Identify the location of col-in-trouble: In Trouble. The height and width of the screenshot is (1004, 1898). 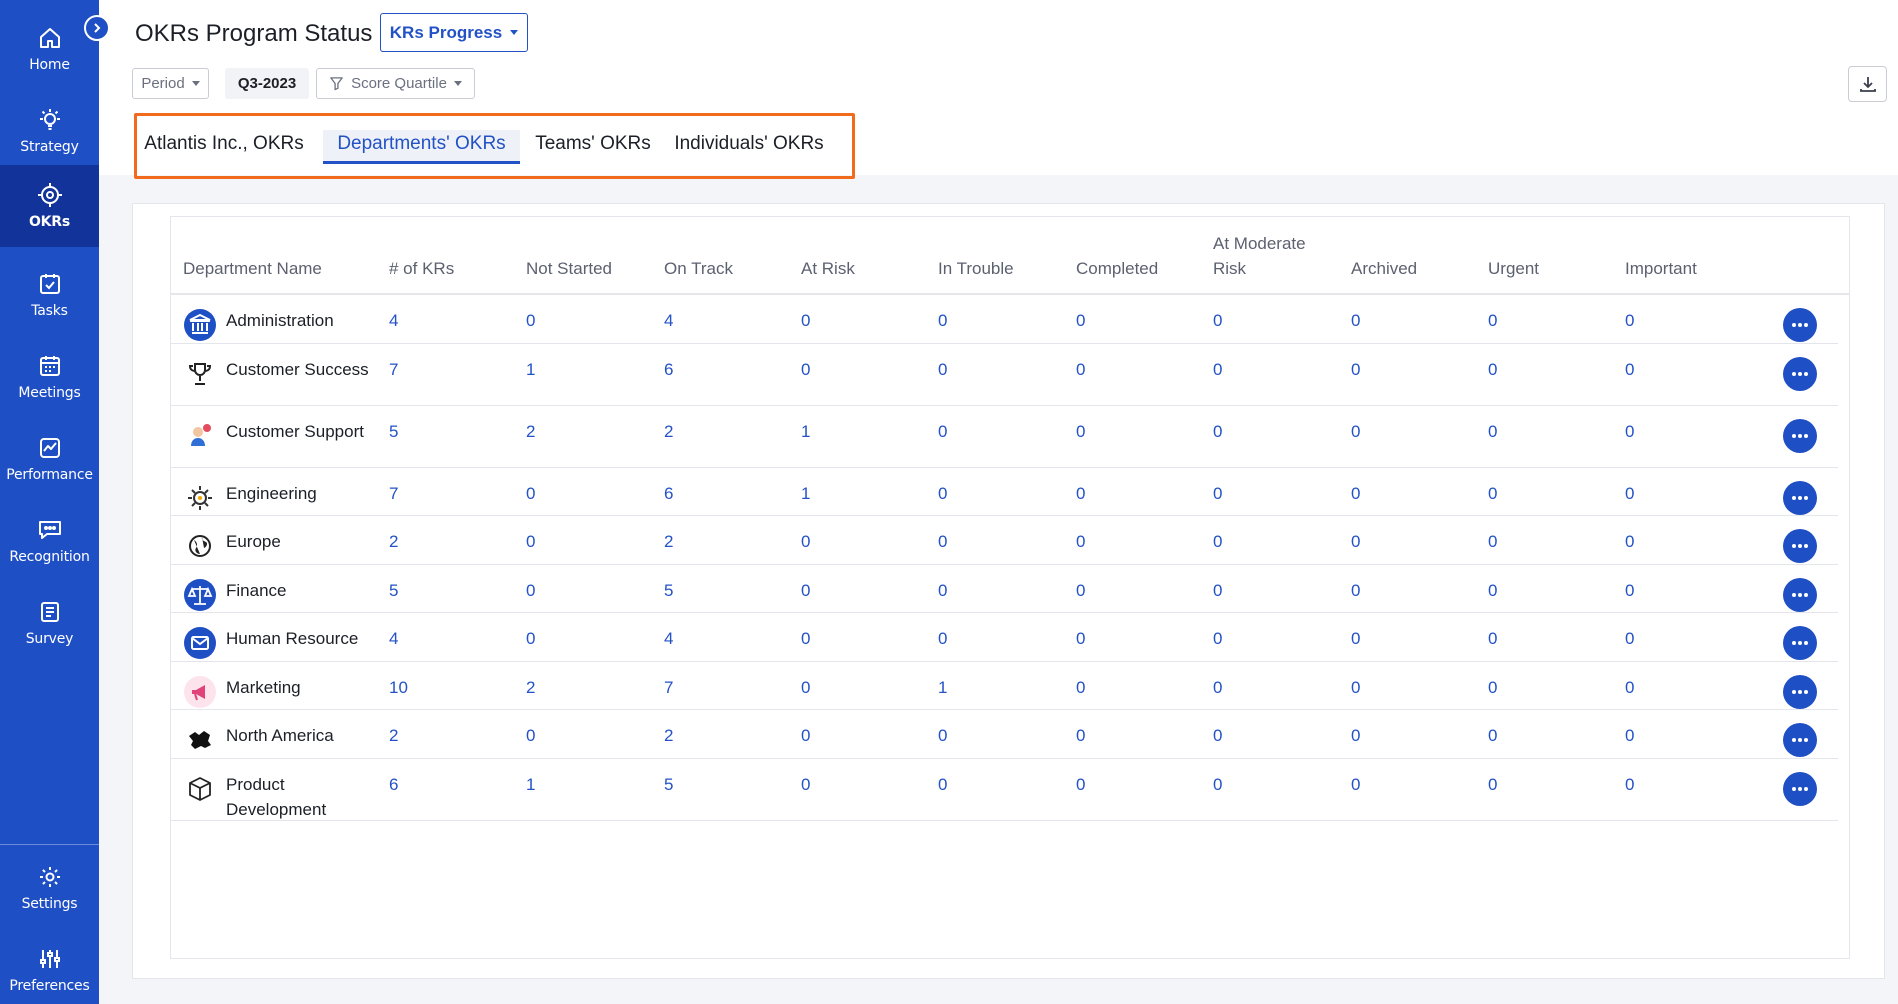
(976, 268).